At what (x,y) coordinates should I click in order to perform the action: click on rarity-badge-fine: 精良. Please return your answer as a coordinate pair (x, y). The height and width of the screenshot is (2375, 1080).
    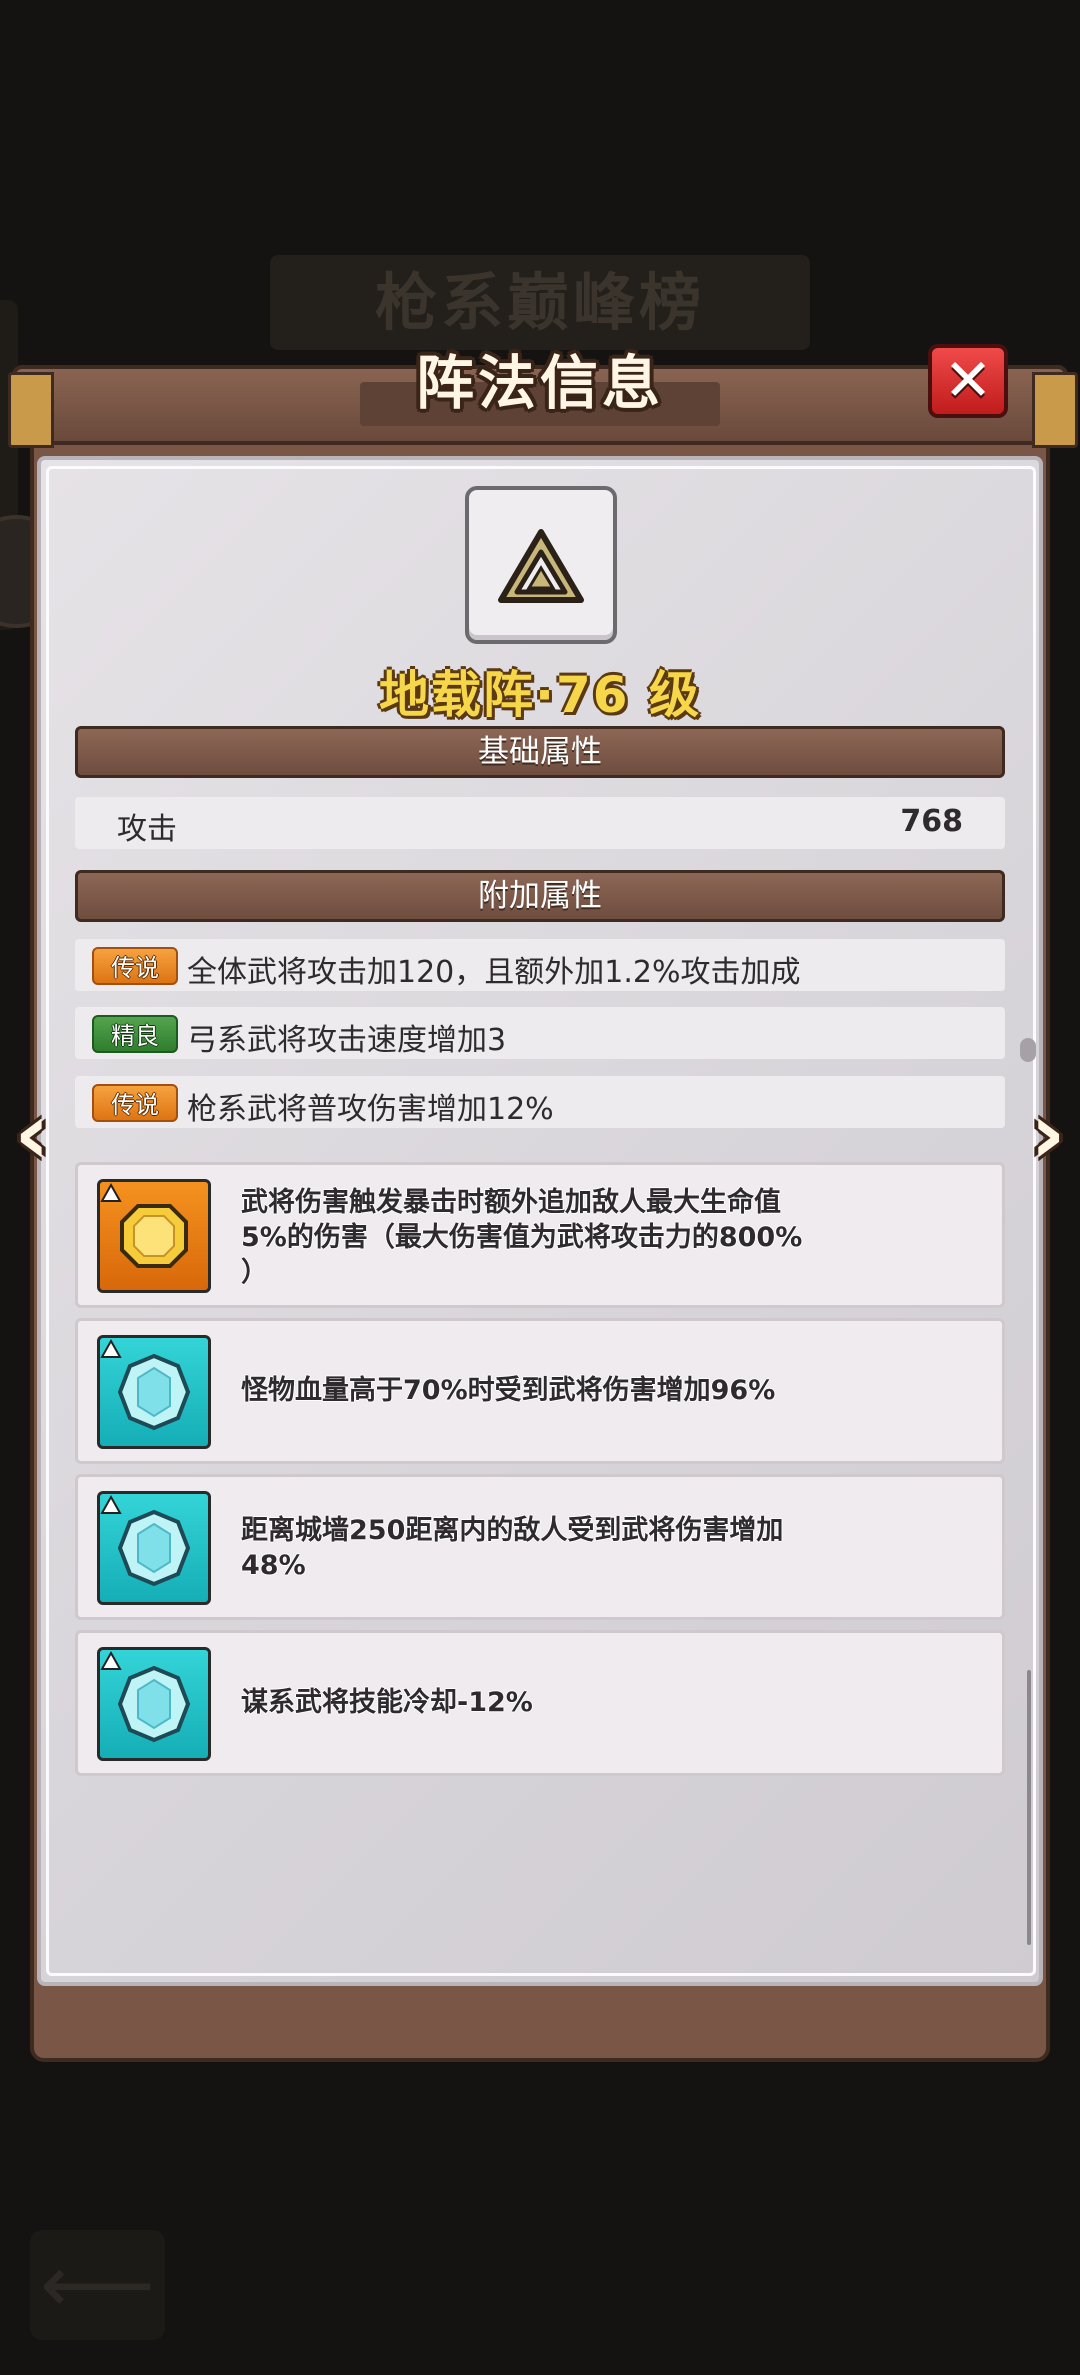
    Looking at the image, I should click on (135, 1034).